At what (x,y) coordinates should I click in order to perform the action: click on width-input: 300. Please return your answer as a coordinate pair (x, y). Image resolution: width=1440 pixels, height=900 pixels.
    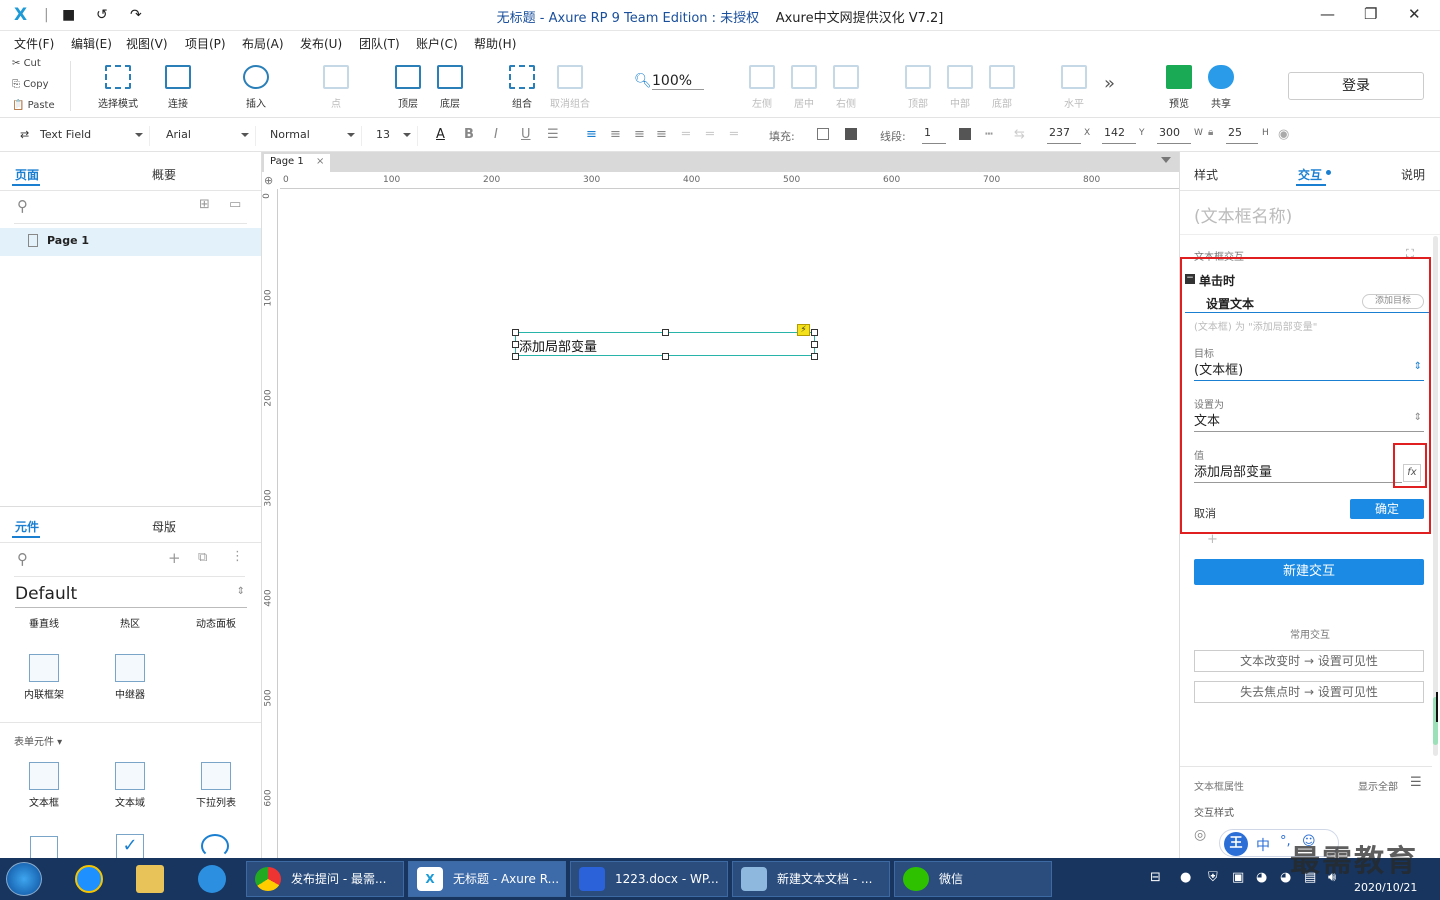
    Looking at the image, I should click on (1174, 135).